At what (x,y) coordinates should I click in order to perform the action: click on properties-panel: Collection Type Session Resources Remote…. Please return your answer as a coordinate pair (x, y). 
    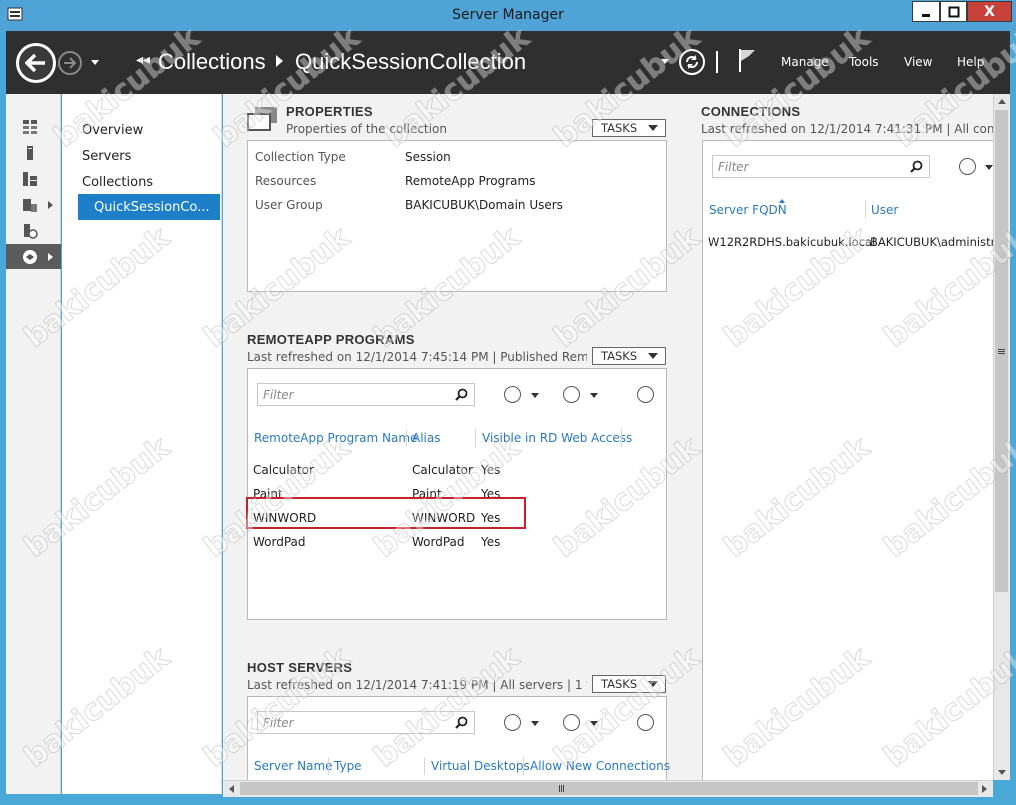
    Looking at the image, I should click on (457, 216).